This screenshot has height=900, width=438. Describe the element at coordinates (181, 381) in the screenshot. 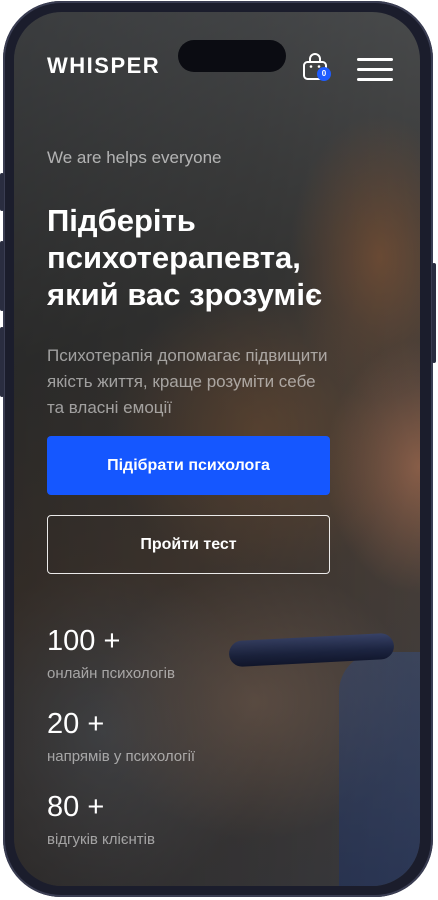

I see `description-line: якість життя, краще розуміти себе` at that location.